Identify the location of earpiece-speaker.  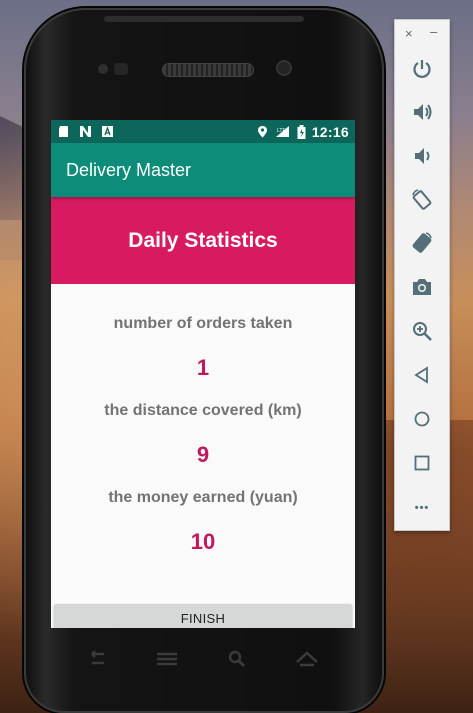
(208, 70).